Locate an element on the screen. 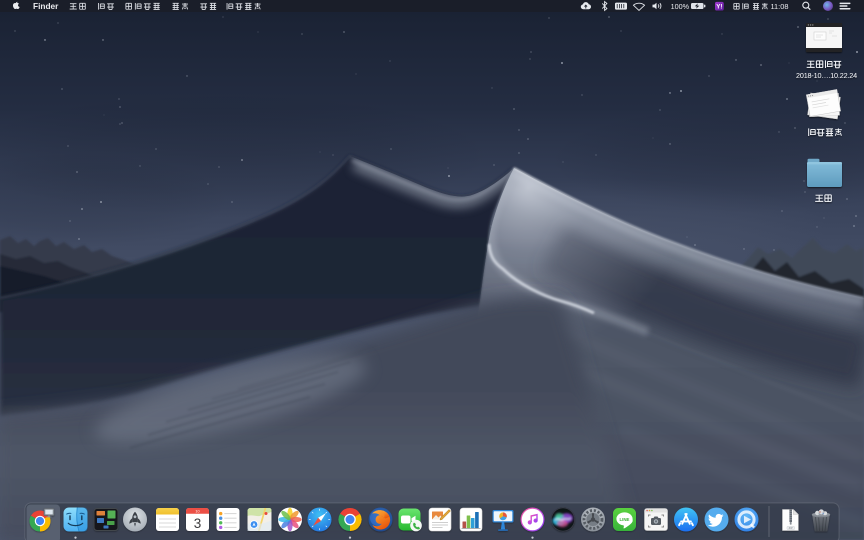 The image size is (864, 540). svg-text: 3 is located at coordinates (198, 523).